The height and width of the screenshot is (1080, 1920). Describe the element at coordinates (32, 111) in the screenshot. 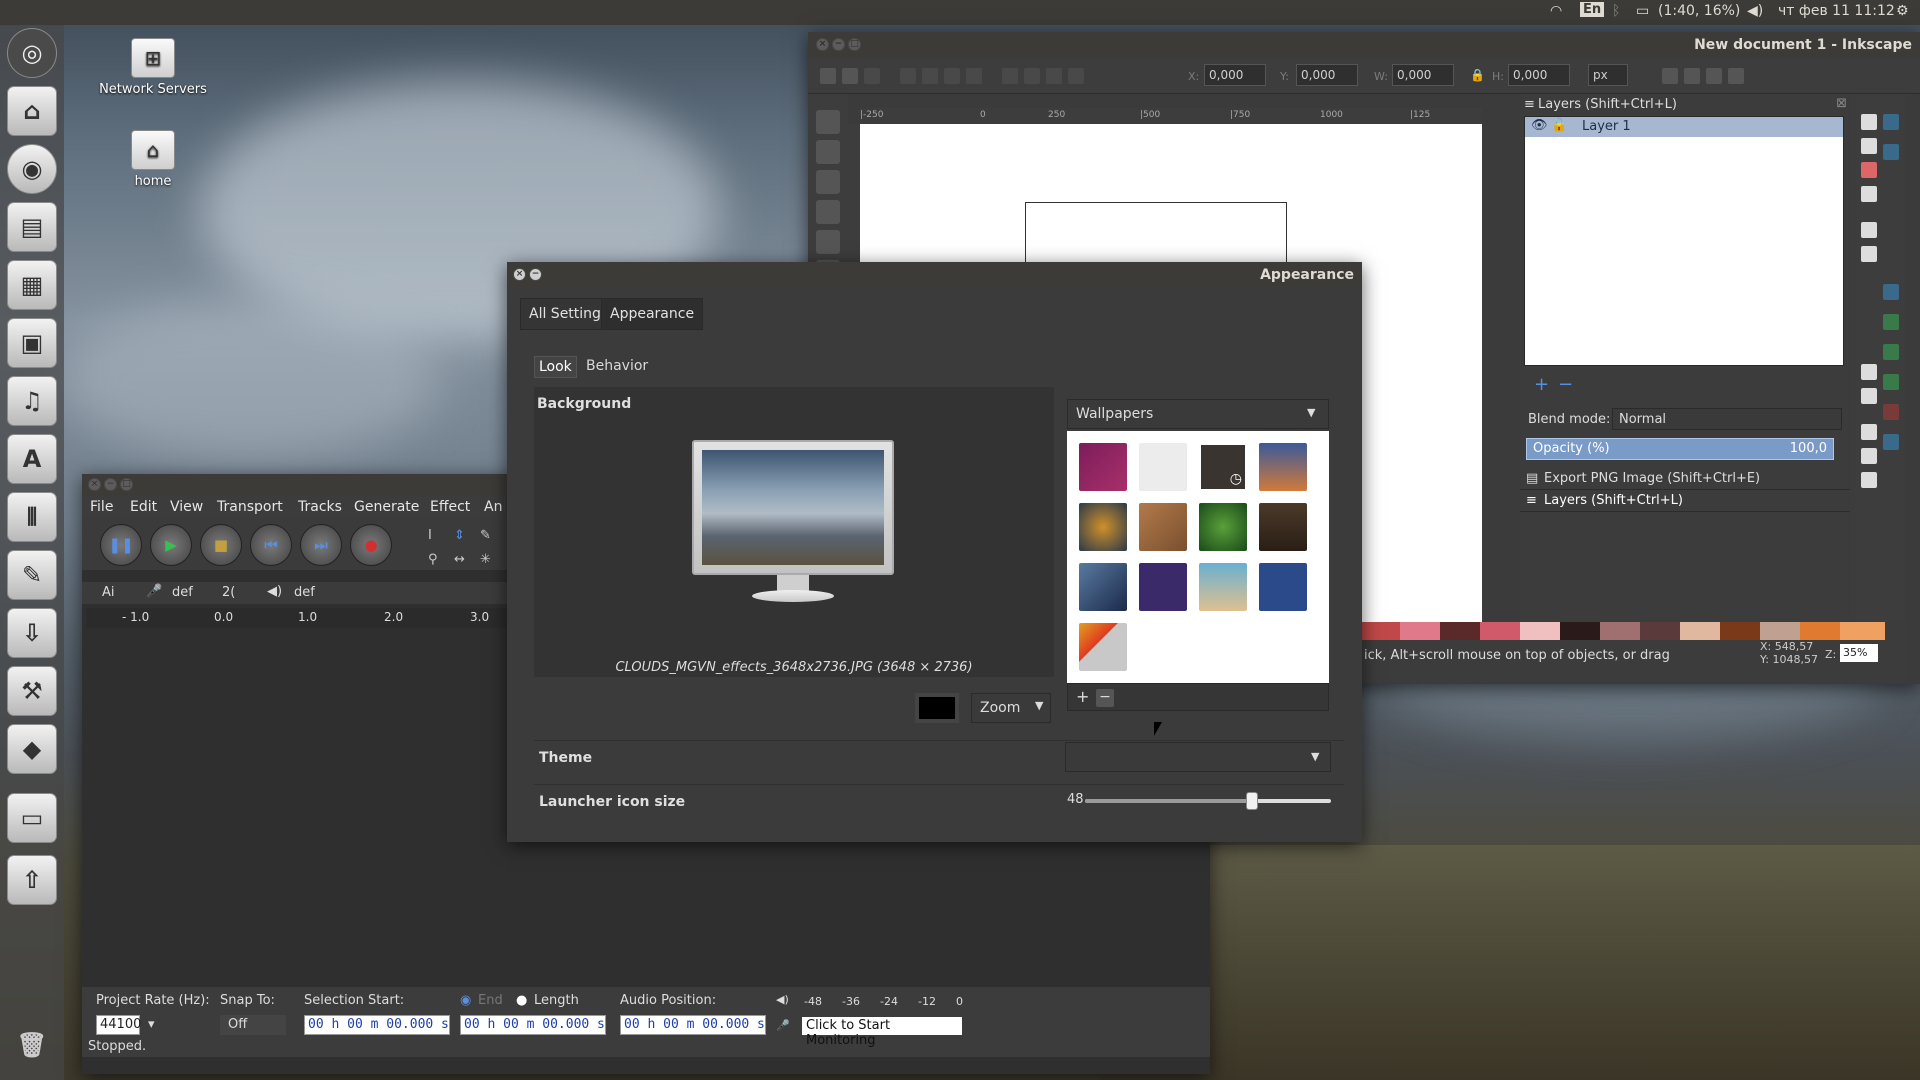

I see `home-folder-icon: ⌂` at that location.